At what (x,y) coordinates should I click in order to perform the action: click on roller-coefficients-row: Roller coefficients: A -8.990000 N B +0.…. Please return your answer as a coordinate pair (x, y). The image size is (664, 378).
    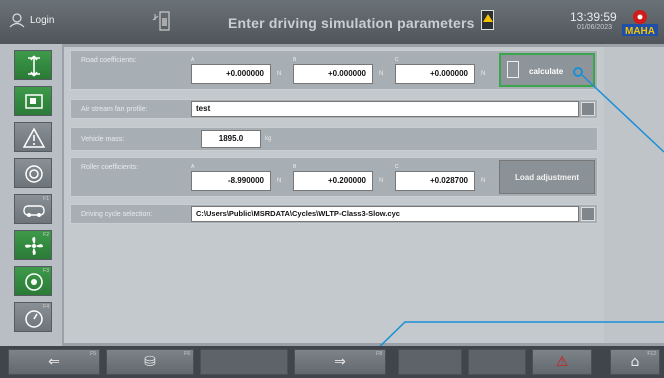
    Looking at the image, I should click on (334, 177).